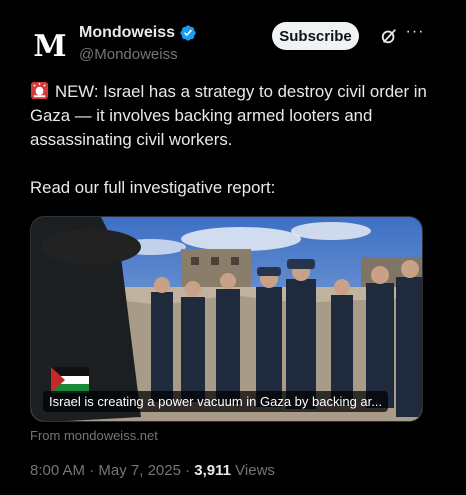 The image size is (466, 495). What do you see at coordinates (213, 470) in the screenshot?
I see `views-count: 3,911` at bounding box center [213, 470].